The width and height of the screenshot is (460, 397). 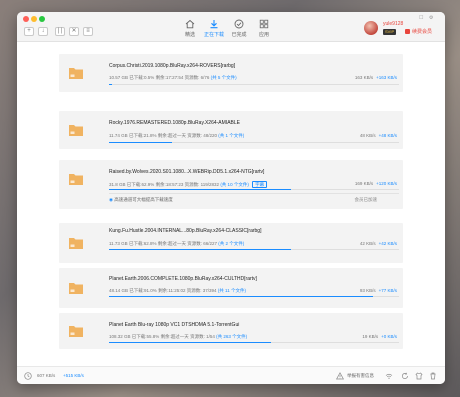 I want to click on minimize-window-button, so click(x=34, y=19).